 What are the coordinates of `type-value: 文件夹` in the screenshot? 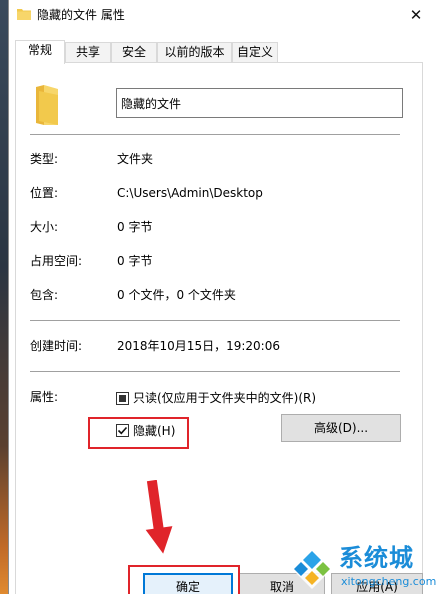 It's located at (135, 159).